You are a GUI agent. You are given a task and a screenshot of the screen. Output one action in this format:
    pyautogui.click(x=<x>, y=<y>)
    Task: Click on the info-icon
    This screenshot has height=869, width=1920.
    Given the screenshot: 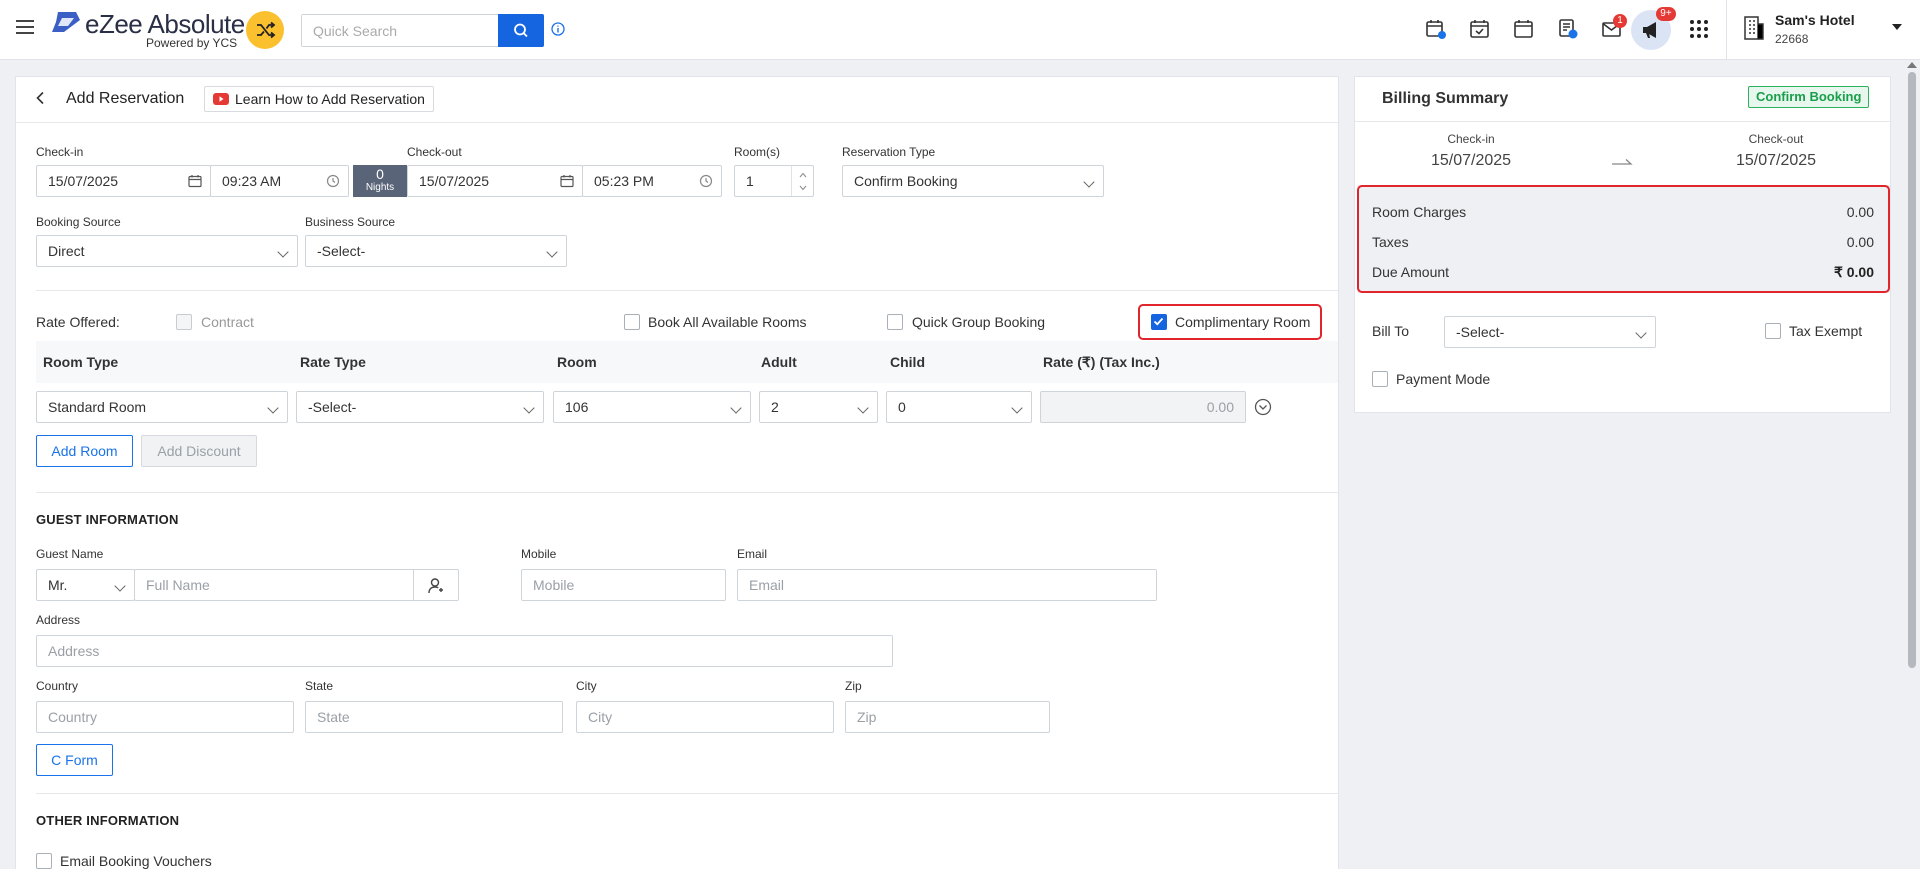 What is the action you would take?
    pyautogui.click(x=558, y=29)
    